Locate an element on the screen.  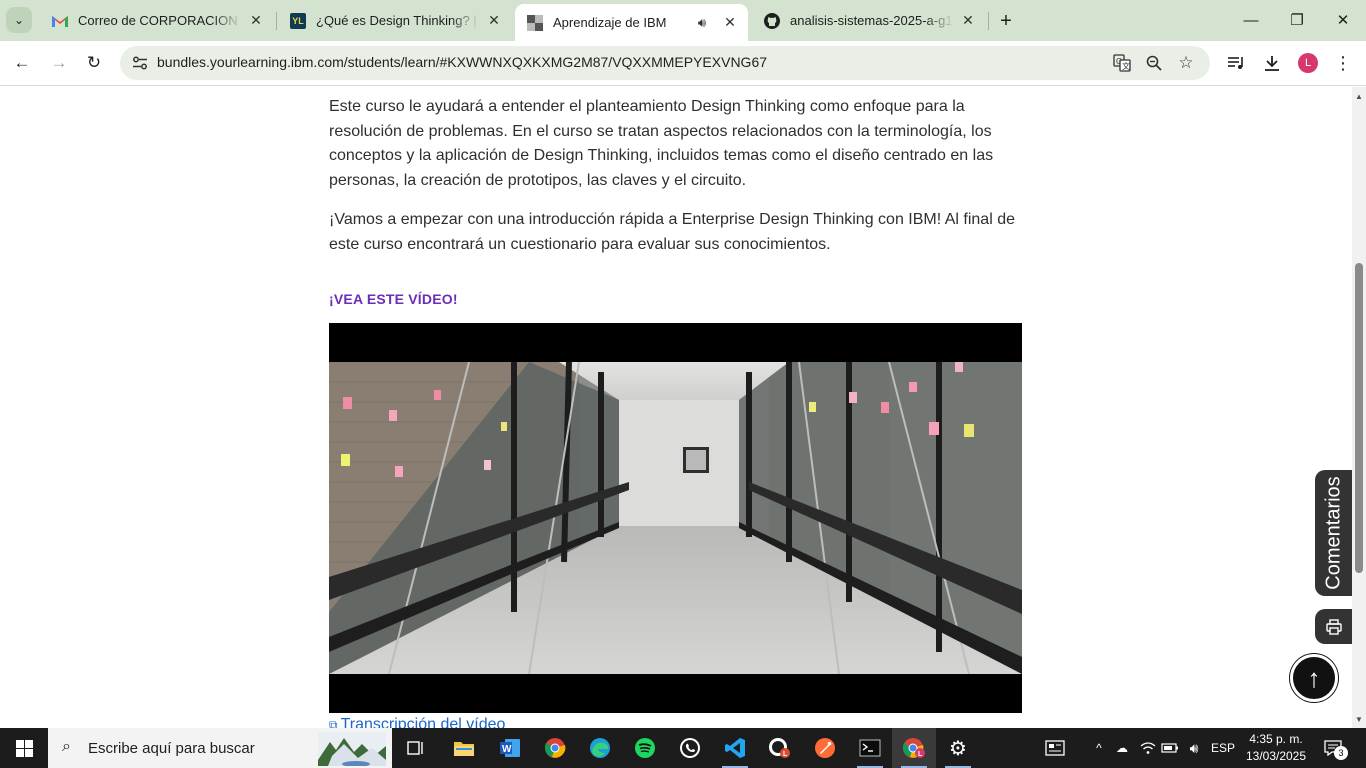
whatsapp-icon is located at coordinates (690, 748).